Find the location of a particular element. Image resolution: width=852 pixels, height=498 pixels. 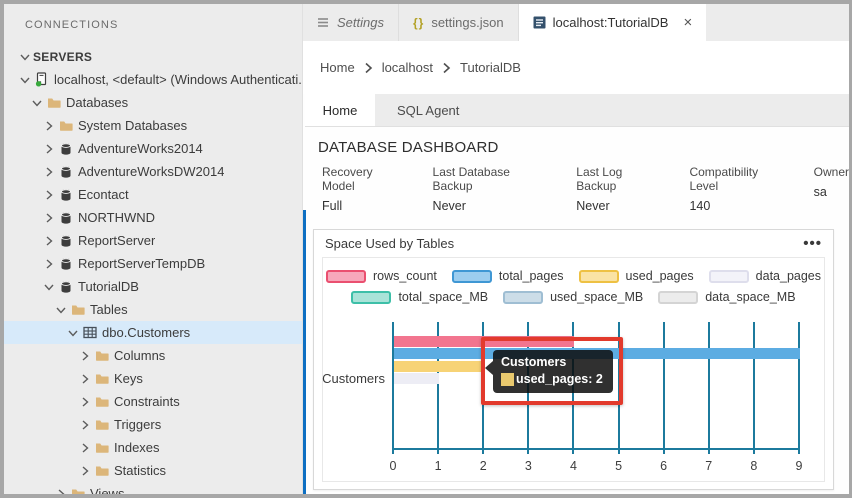

legend-item-data_space_MB: data_space_MB is located at coordinates (727, 297).